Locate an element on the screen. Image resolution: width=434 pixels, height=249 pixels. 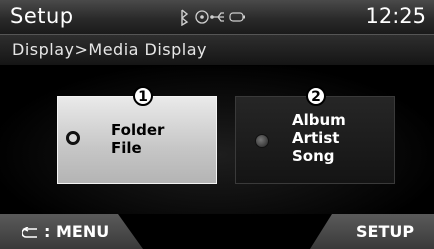
screen-title: Setup is located at coordinates (42, 16).